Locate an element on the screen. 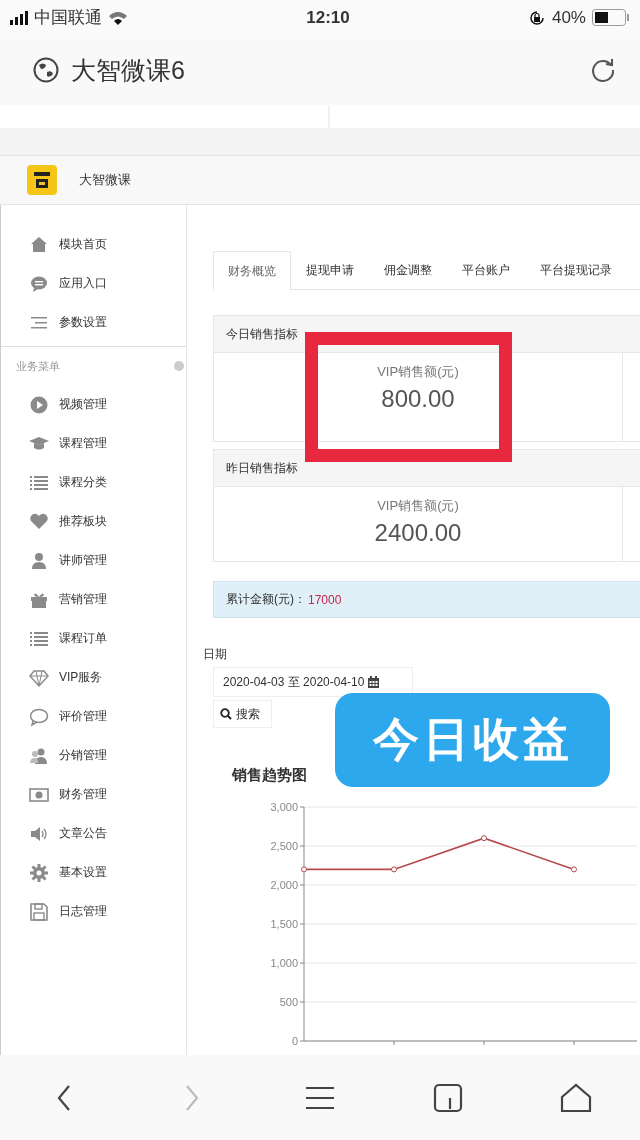  total-value: 17000 is located at coordinates (325, 599).